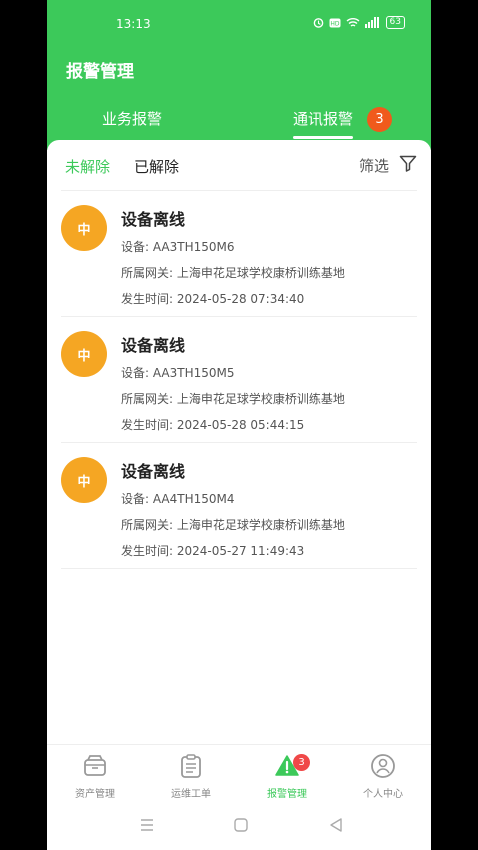  I want to click on home-icon, so click(241, 825).